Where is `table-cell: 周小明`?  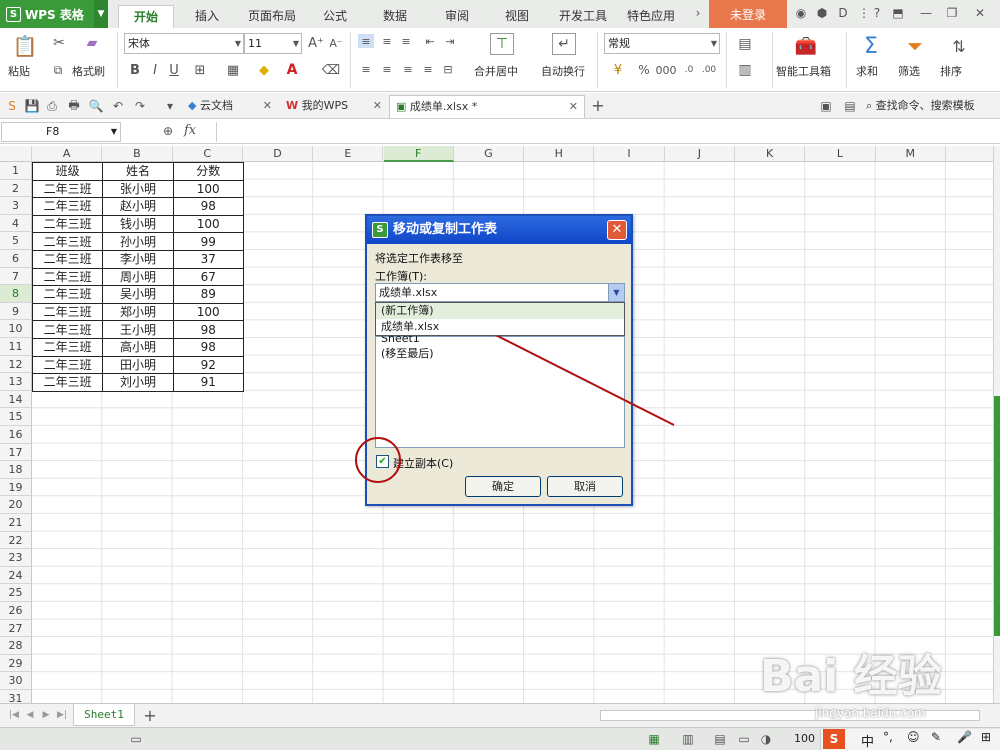
table-cell: 周小明 is located at coordinates (138, 277).